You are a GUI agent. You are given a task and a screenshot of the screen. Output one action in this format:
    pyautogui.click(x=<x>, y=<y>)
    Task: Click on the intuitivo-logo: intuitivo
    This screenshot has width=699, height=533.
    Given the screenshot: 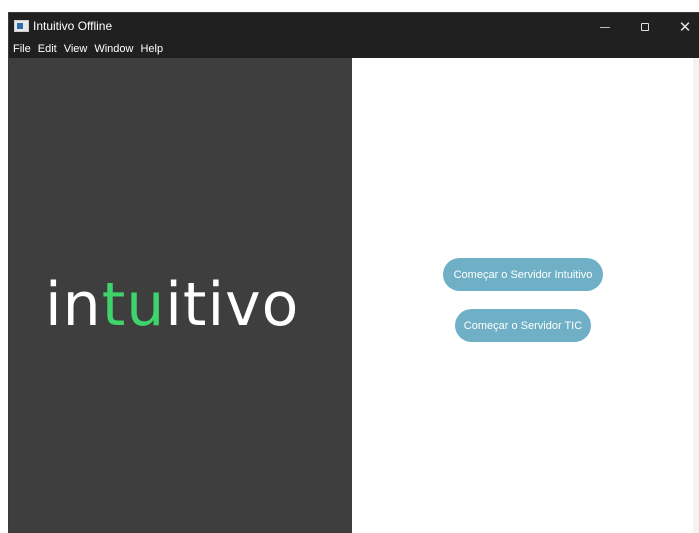 What is the action you would take?
    pyautogui.click(x=172, y=305)
    